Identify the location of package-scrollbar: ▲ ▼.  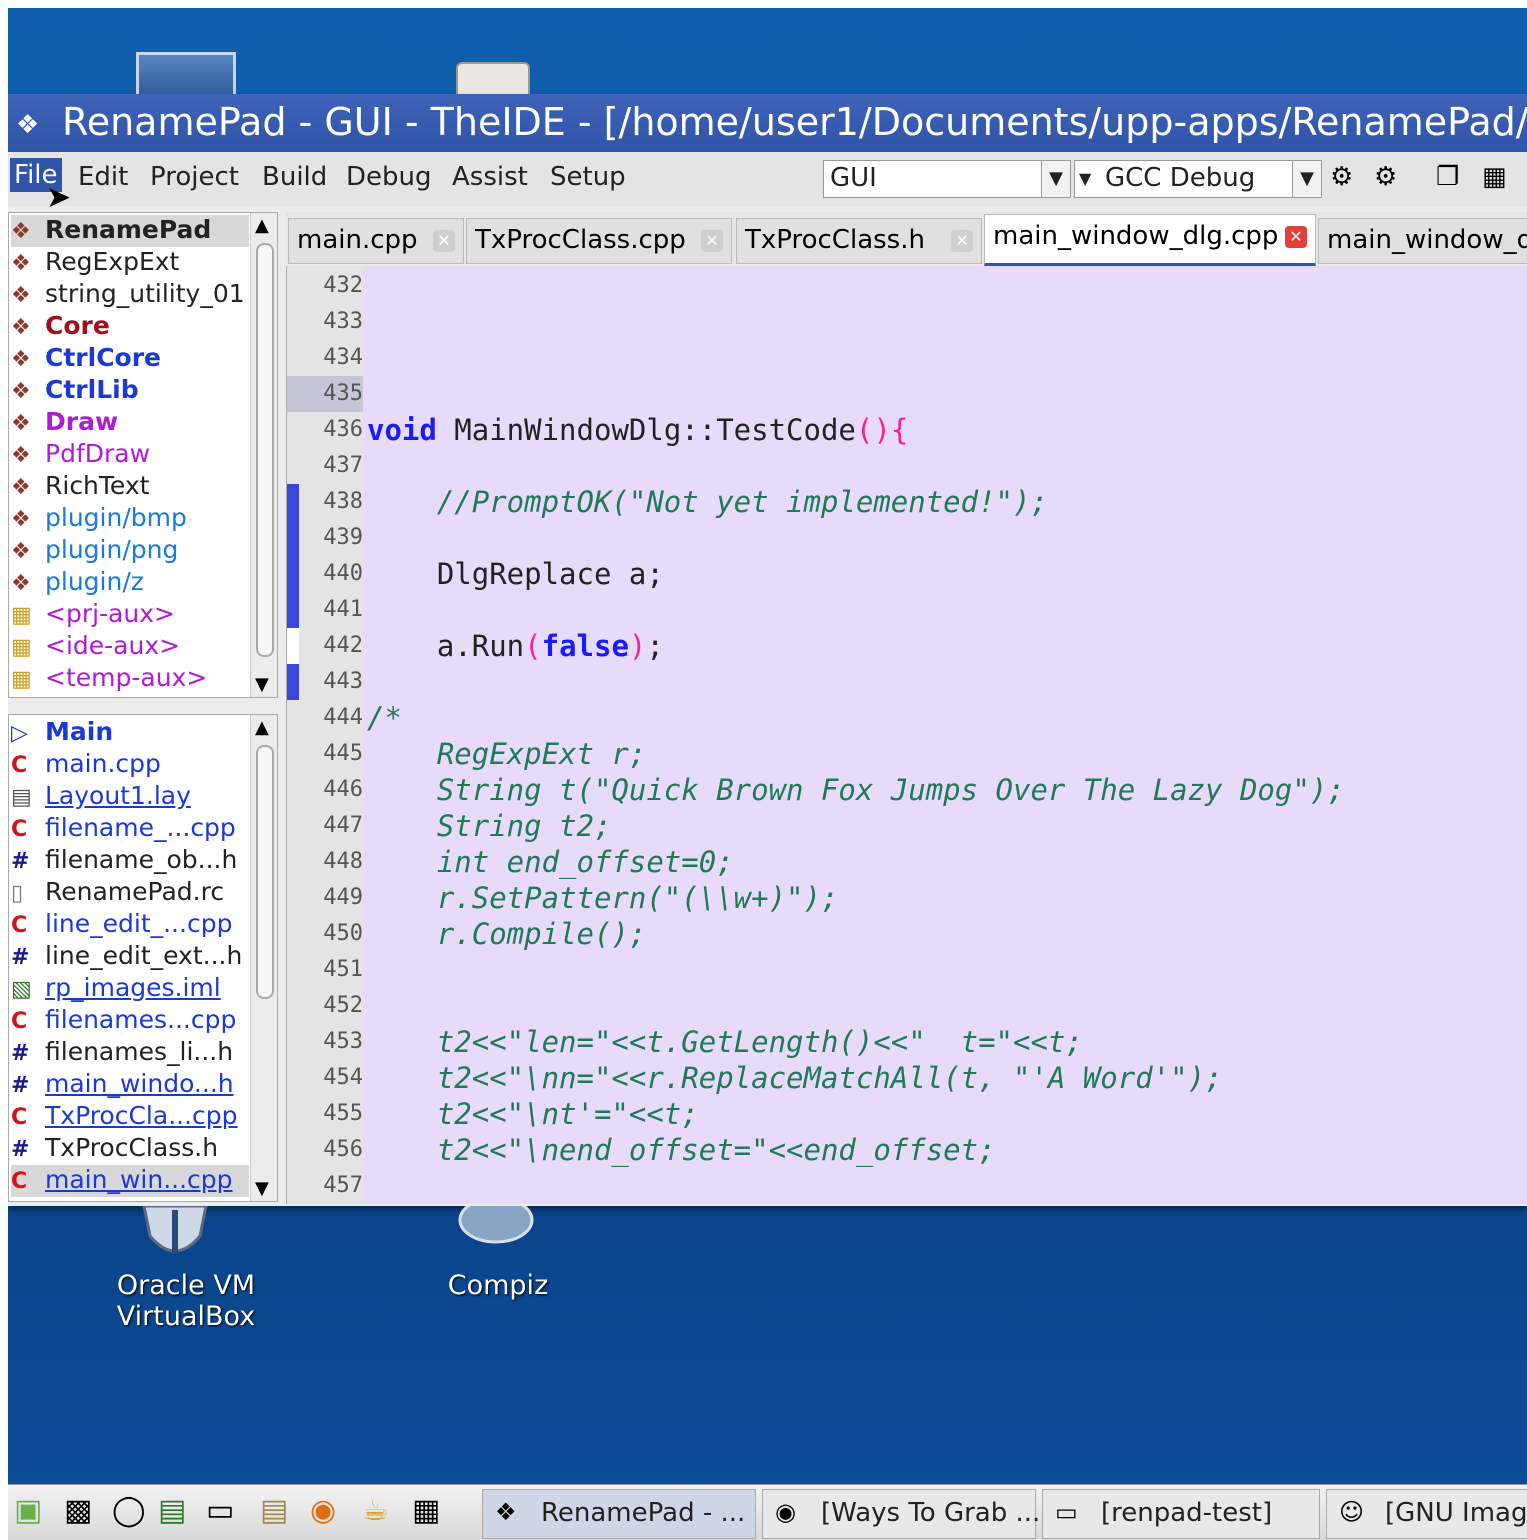
(263, 455).